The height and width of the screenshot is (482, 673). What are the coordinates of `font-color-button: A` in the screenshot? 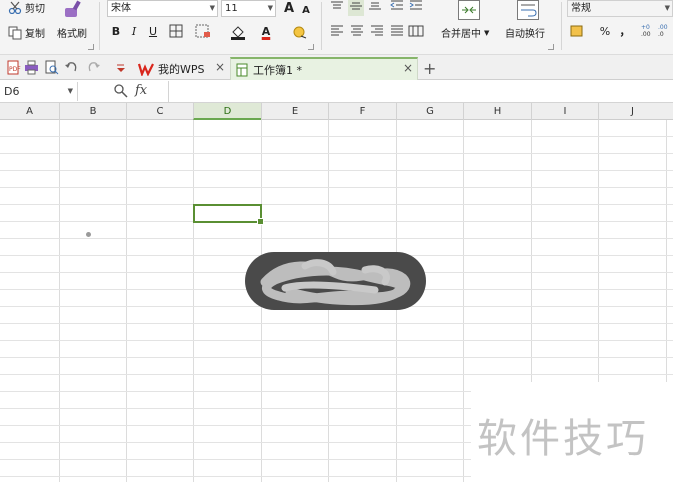 It's located at (266, 32).